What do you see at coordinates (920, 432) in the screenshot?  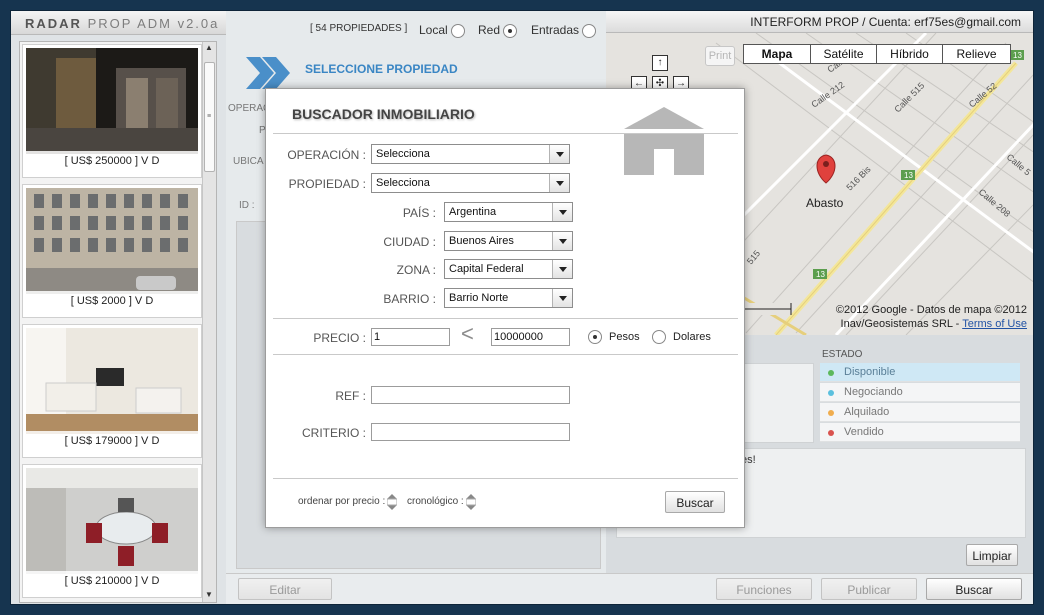 I see `status-vendido: Vendido` at bounding box center [920, 432].